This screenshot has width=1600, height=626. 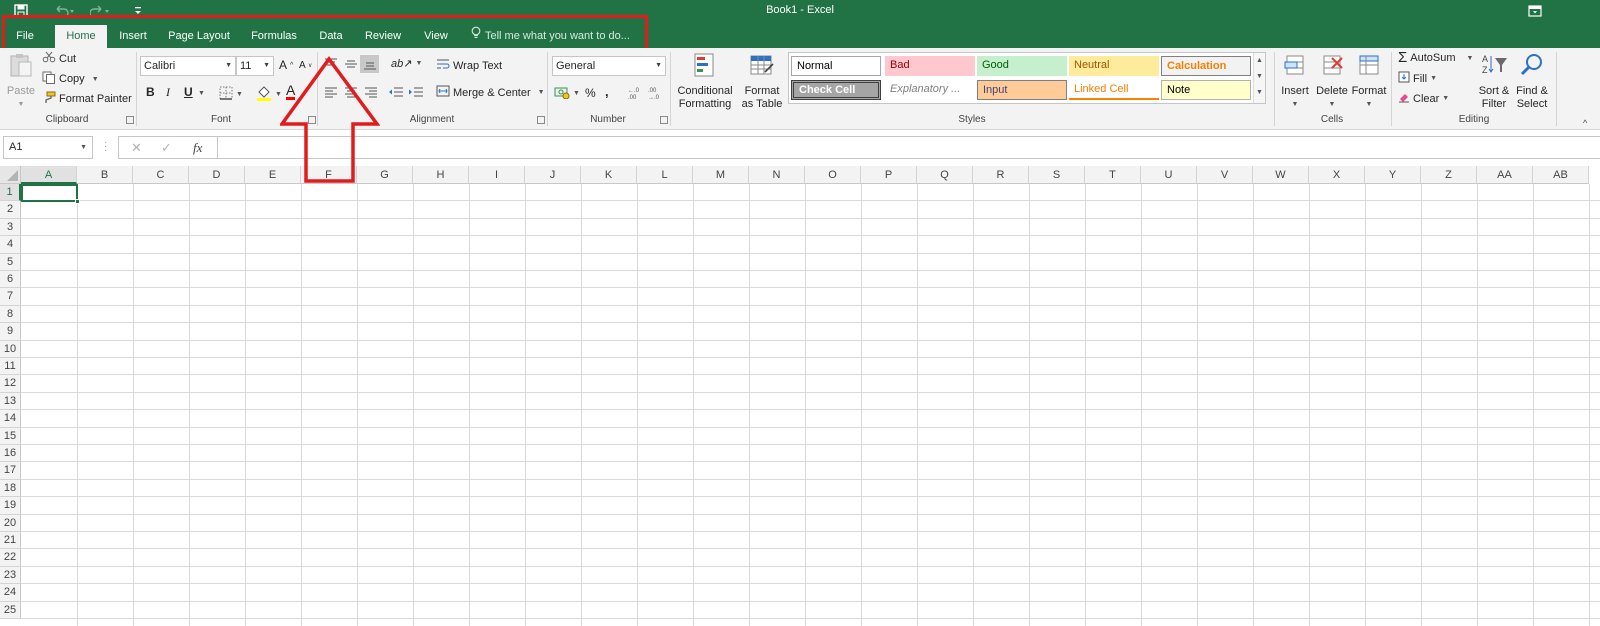 What do you see at coordinates (231, 94) in the screenshot?
I see `borders-button: ▼` at bounding box center [231, 94].